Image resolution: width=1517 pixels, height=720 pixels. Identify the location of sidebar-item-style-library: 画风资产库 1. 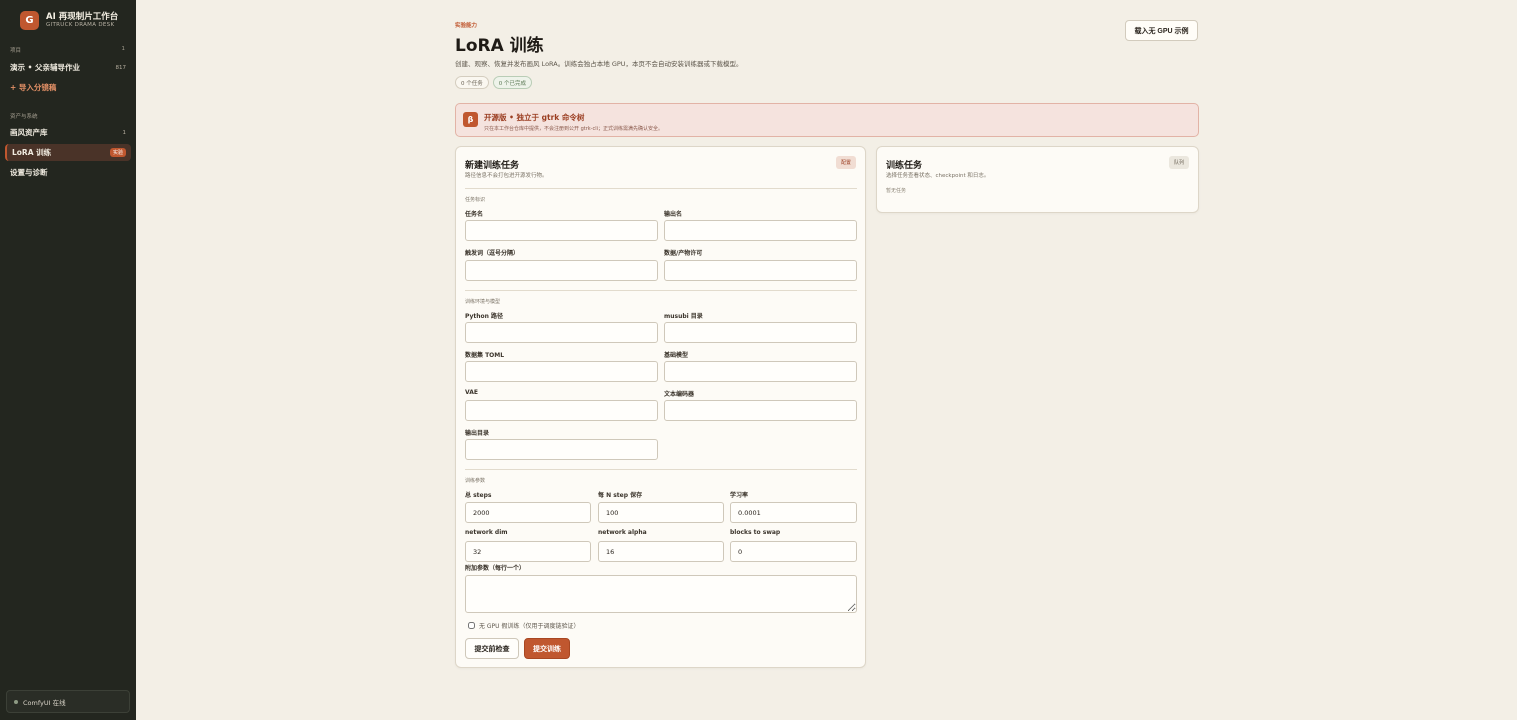
(68, 132).